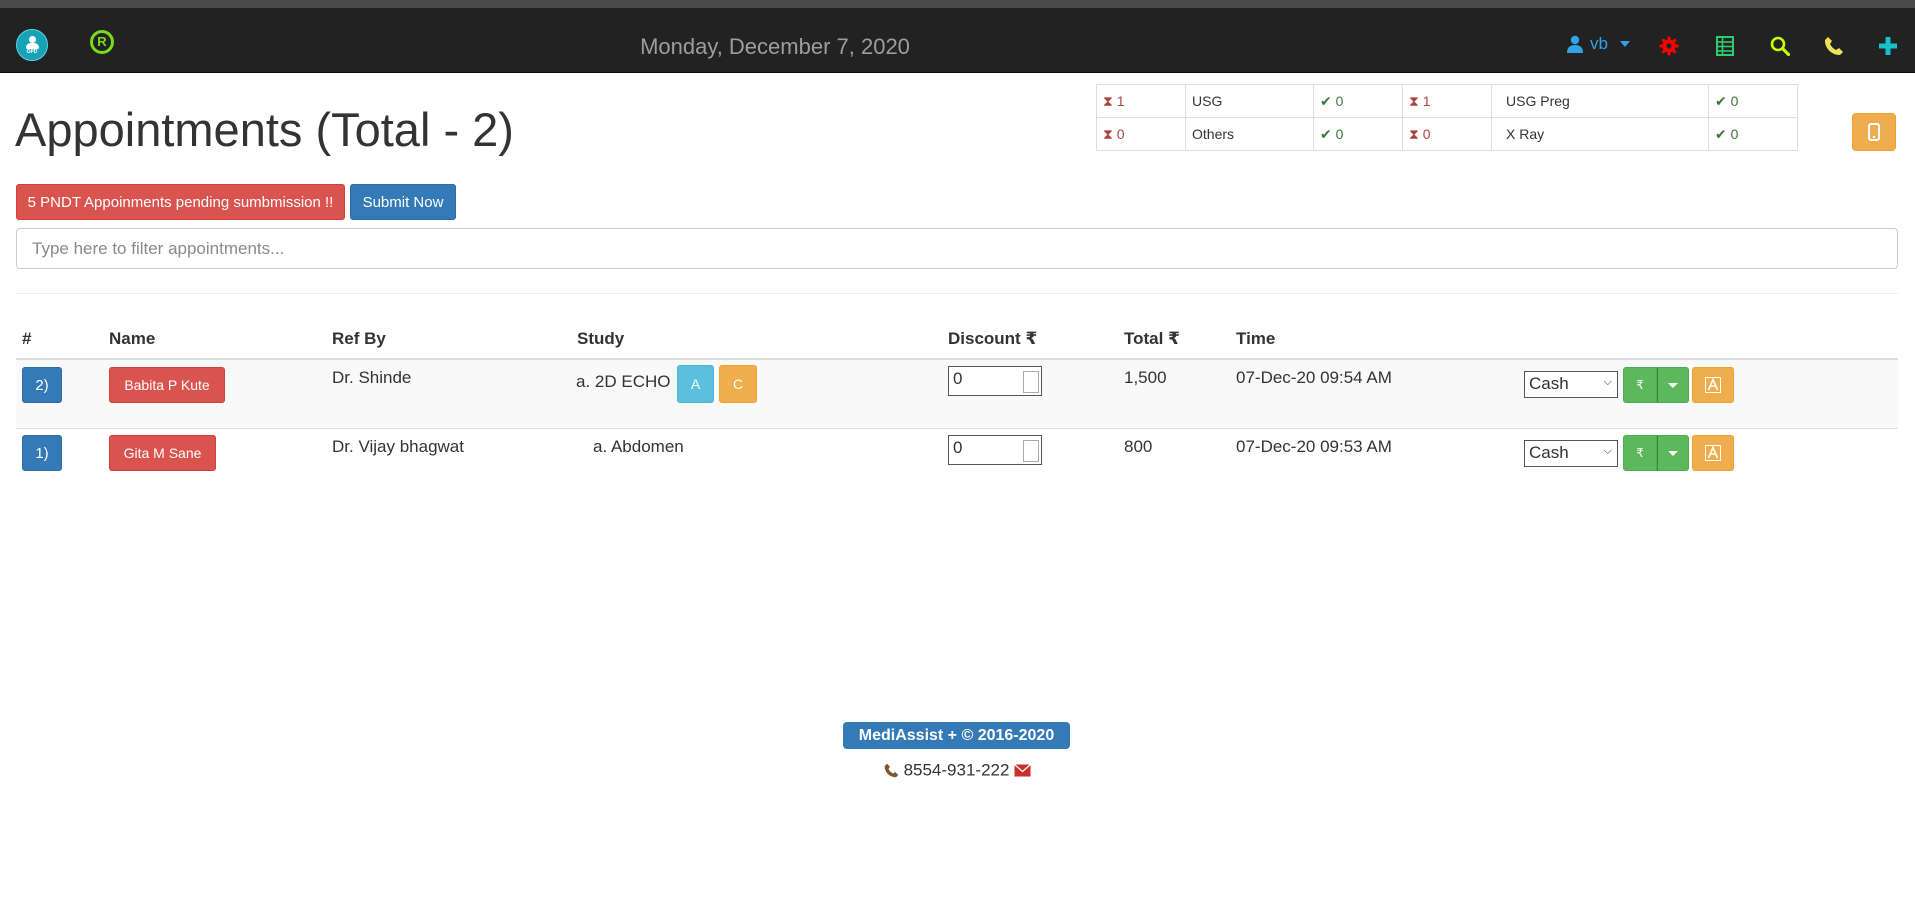 The width and height of the screenshot is (1915, 903). I want to click on footer-phone: 8554-931-222, so click(956, 770).